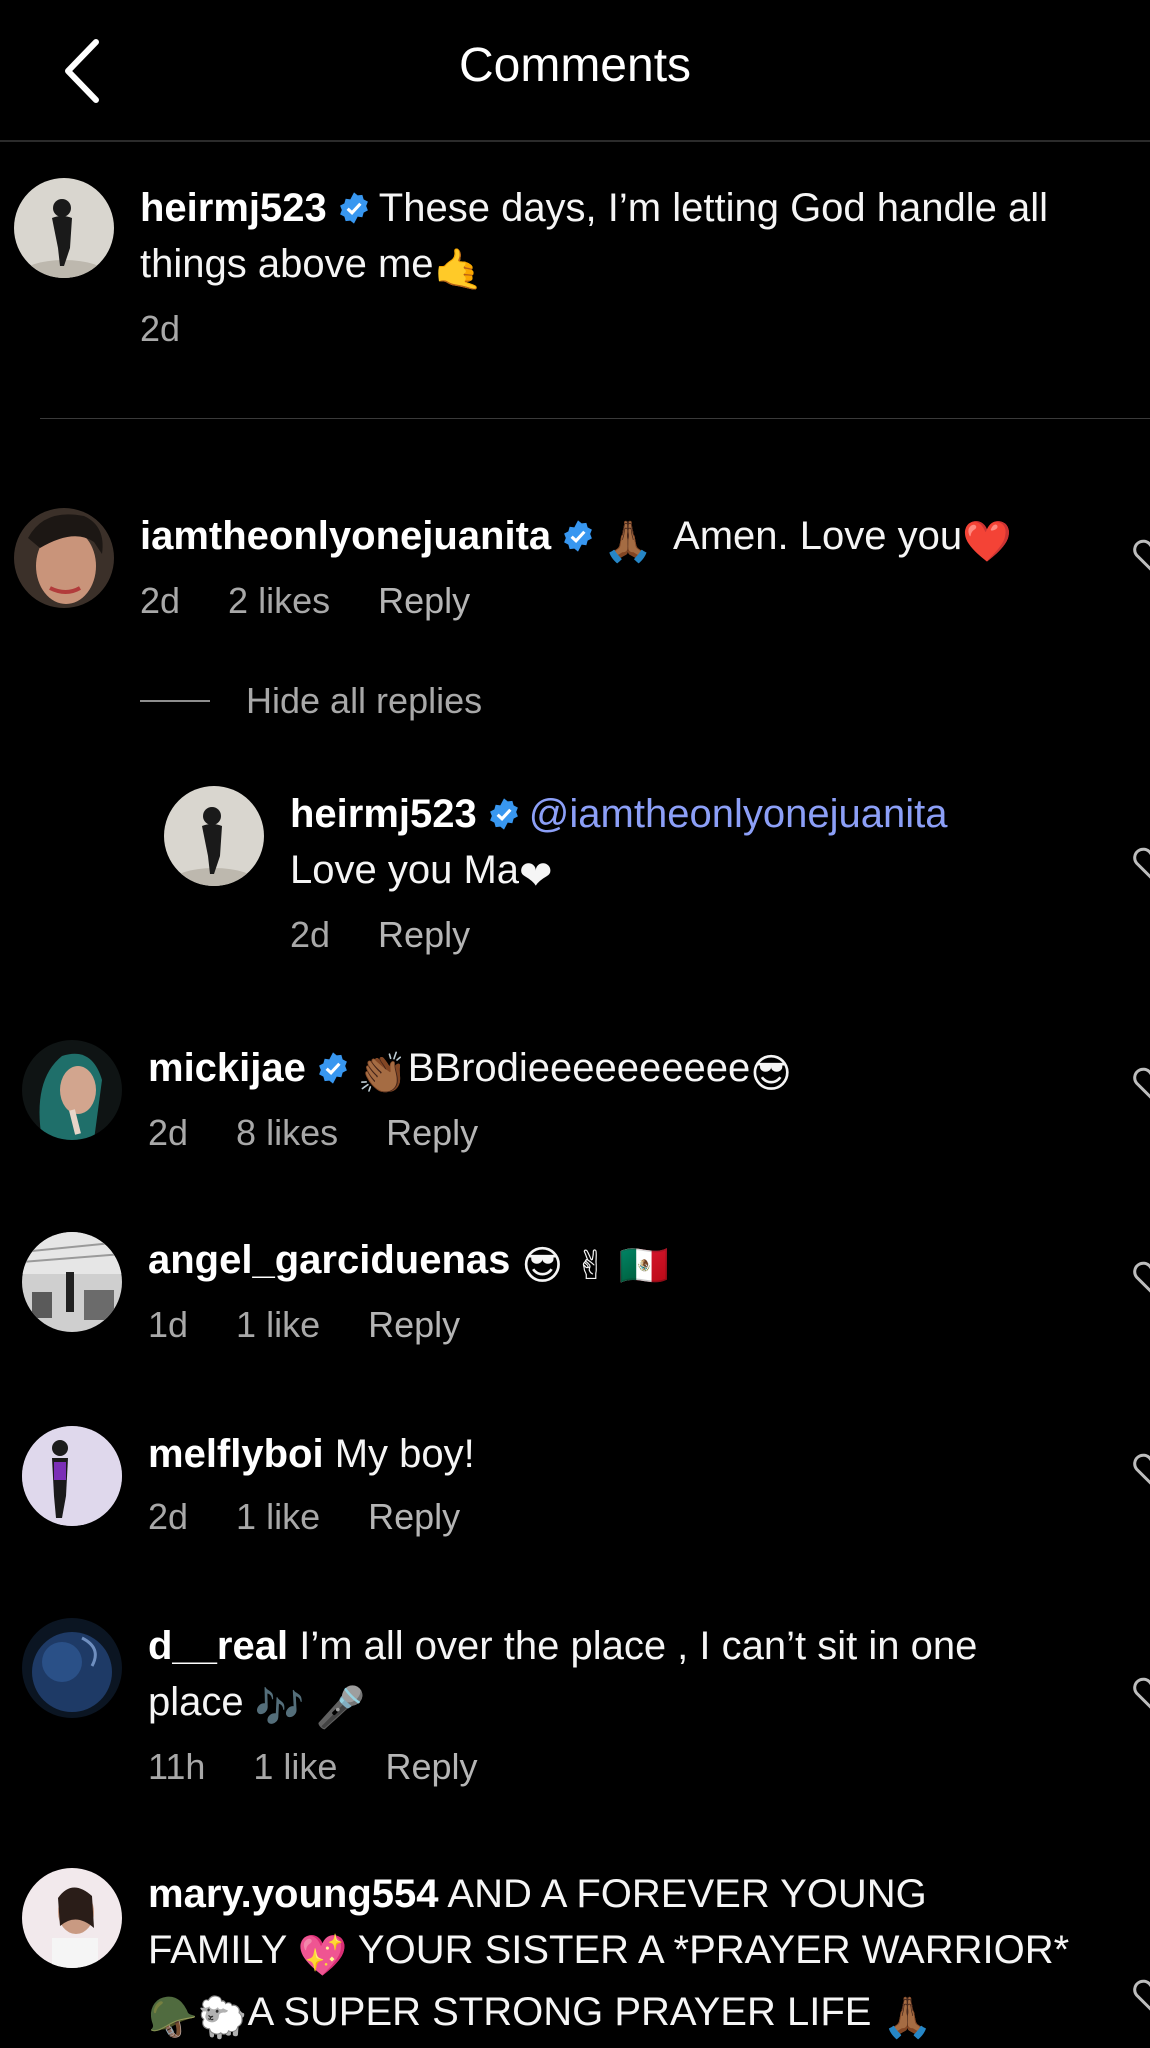 Image resolution: width=1150 pixels, height=2048 pixels. Describe the element at coordinates (382, 1074) in the screenshot. I see `clapping-hands-emoji: 👏🏾` at that location.